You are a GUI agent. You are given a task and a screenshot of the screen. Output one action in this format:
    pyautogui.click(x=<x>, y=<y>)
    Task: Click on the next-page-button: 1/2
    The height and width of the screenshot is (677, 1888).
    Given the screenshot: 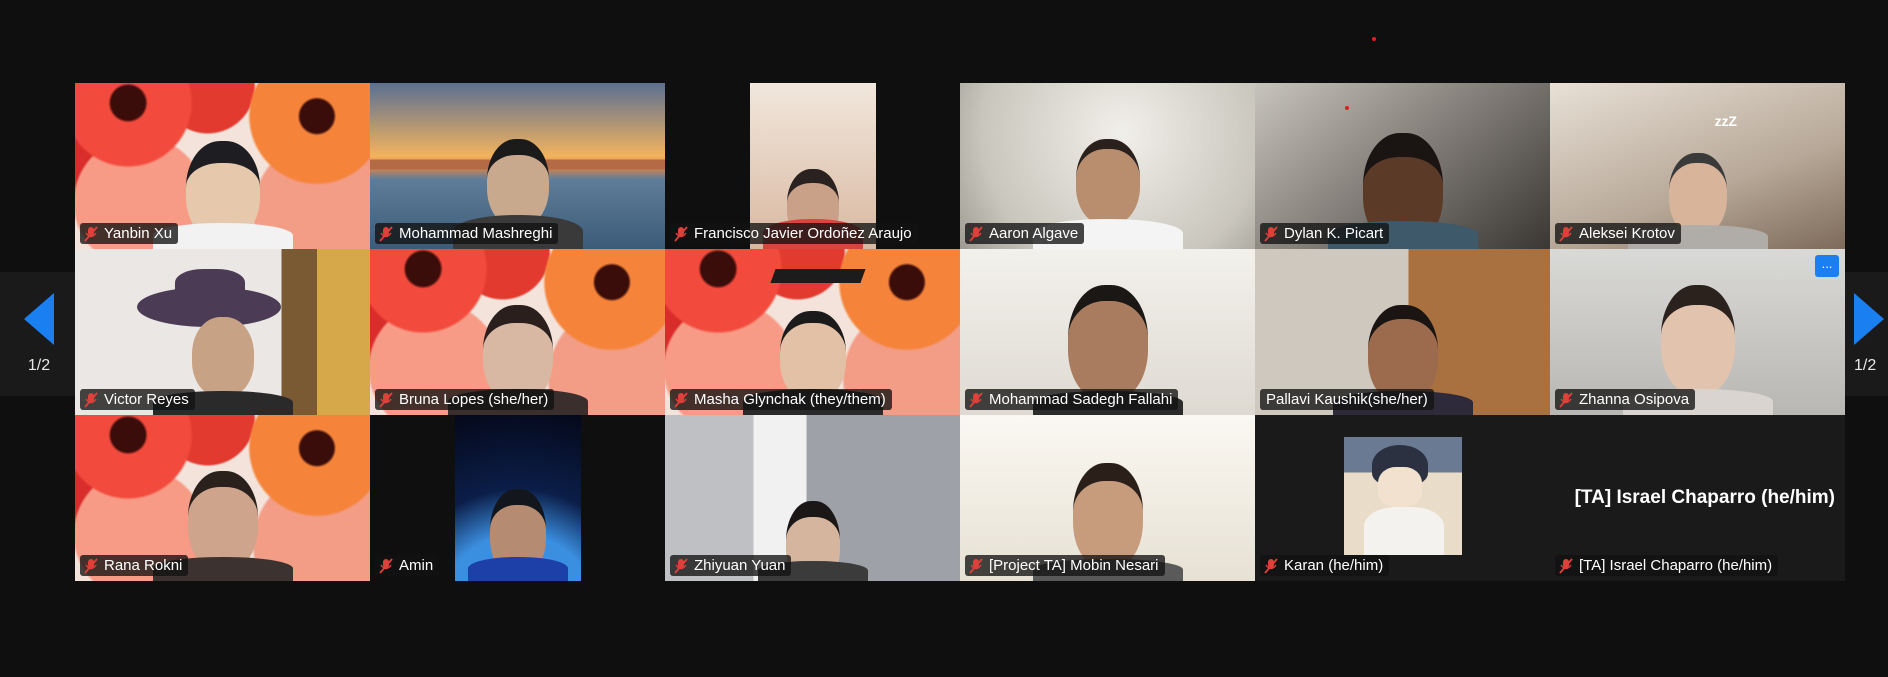 What is the action you would take?
    pyautogui.click(x=1866, y=334)
    